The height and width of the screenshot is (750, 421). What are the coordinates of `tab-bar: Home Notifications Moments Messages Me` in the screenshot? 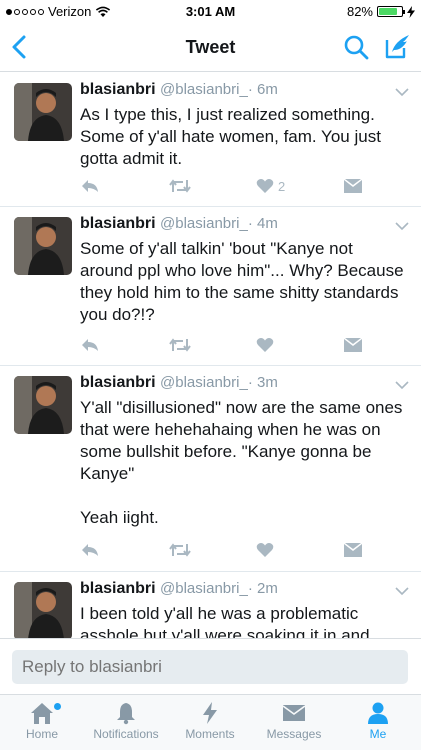 It's located at (210, 722).